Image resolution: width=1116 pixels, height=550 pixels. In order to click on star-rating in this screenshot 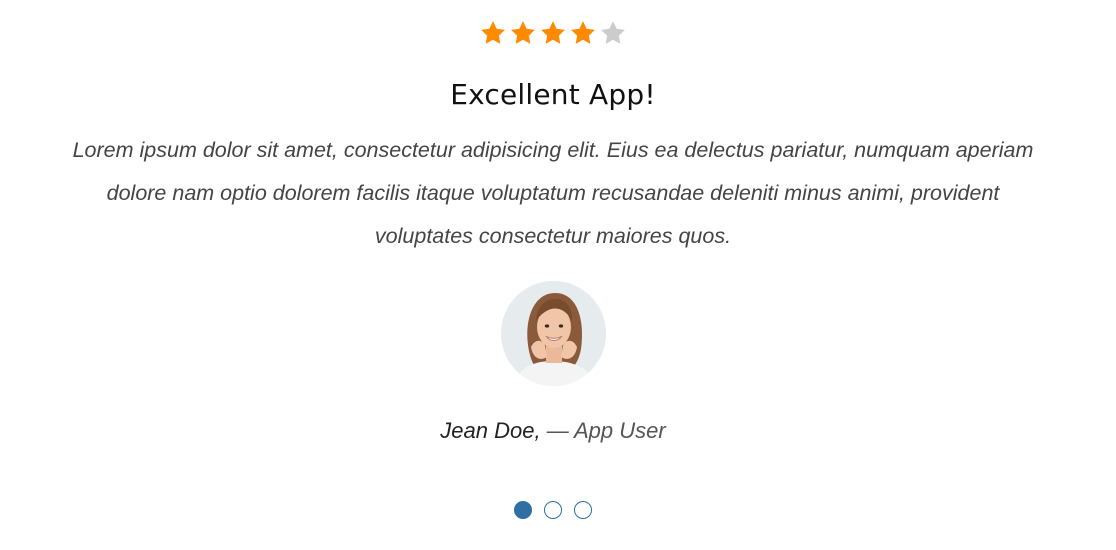, I will do `click(553, 33)`.